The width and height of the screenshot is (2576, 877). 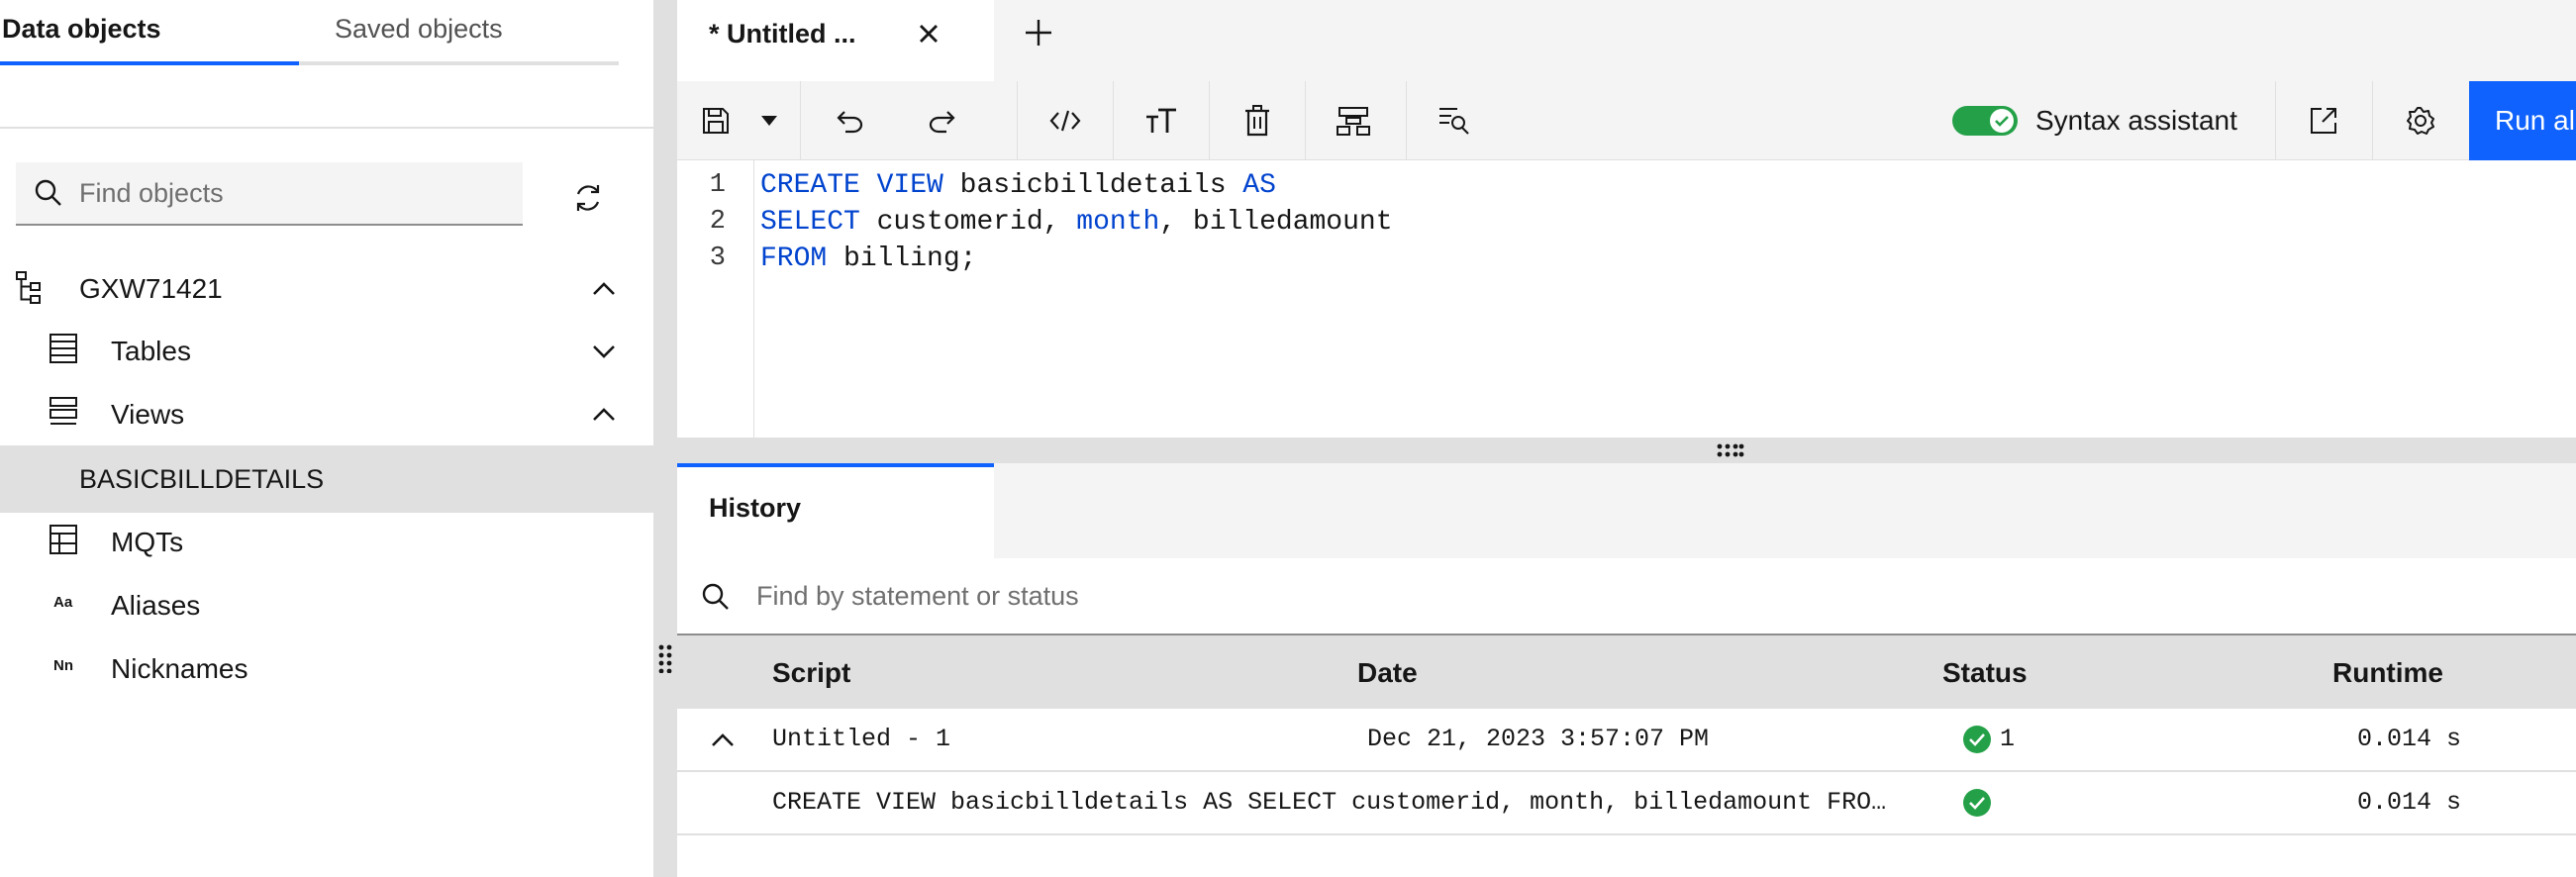 I want to click on explain-button, so click(x=1354, y=121).